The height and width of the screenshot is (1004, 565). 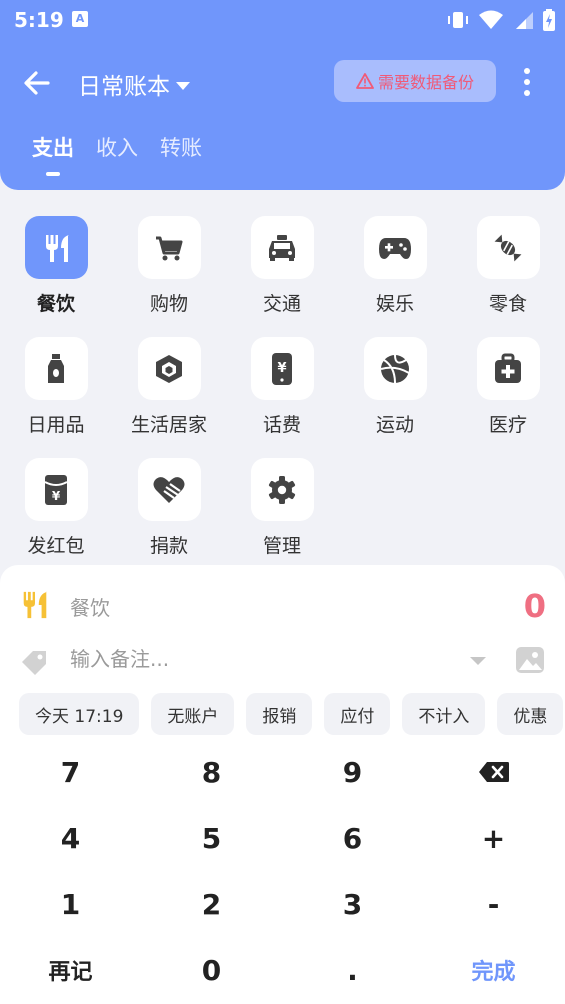 I want to click on category-snacks: 零食, so click(x=508, y=266).